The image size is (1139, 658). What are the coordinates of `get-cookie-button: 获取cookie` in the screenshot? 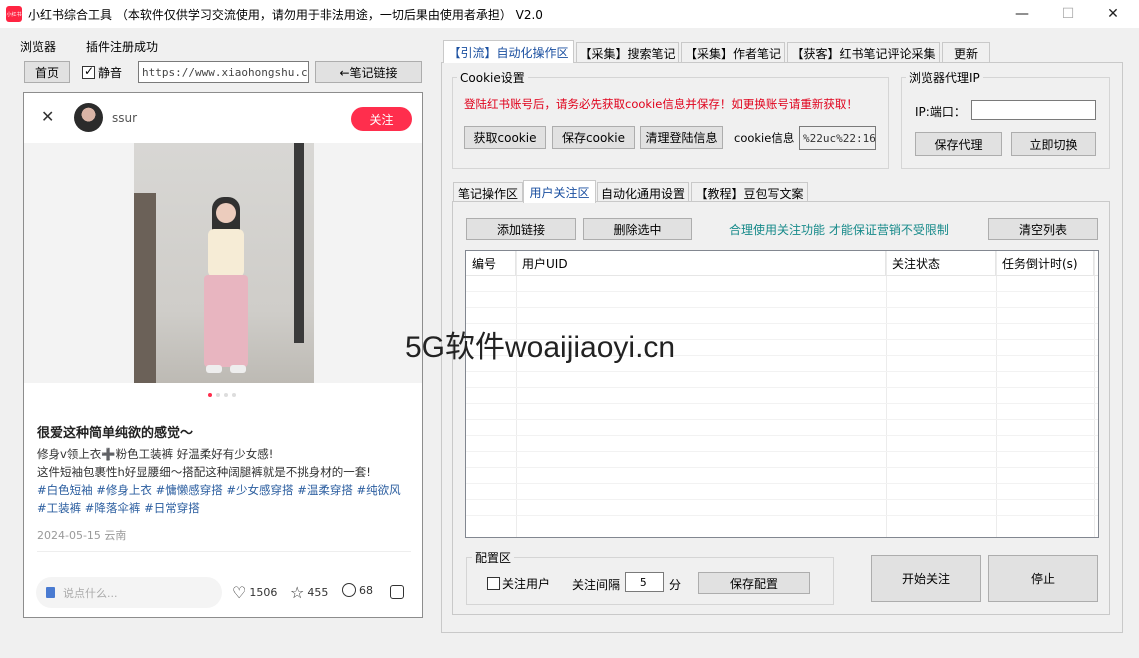 It's located at (505, 137).